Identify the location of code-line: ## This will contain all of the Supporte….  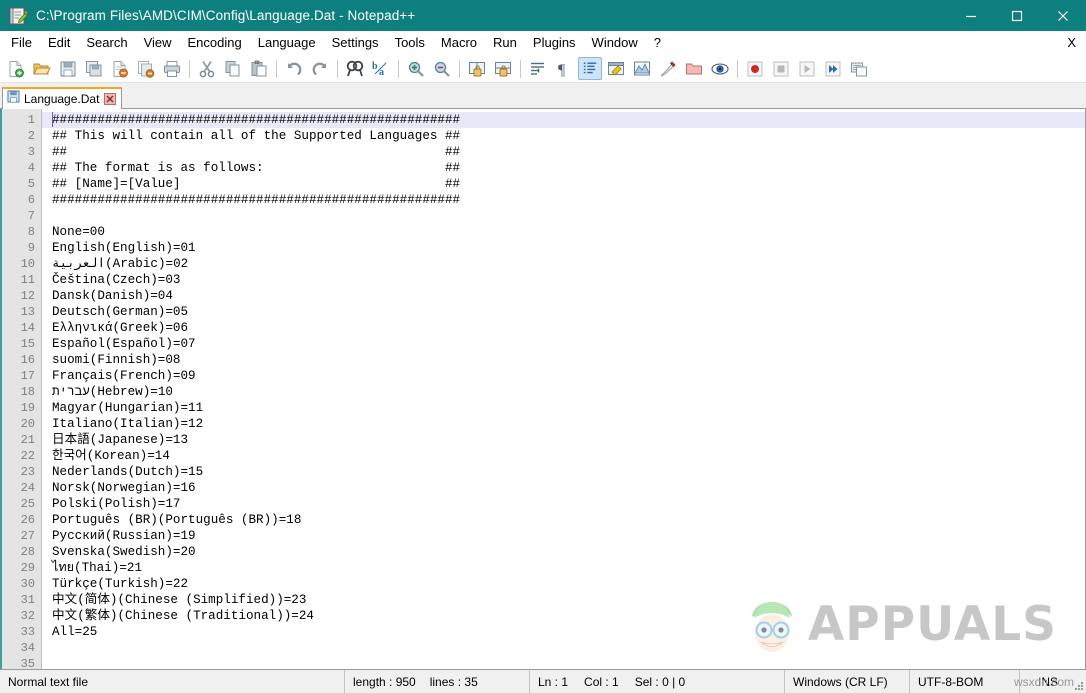
(563, 136).